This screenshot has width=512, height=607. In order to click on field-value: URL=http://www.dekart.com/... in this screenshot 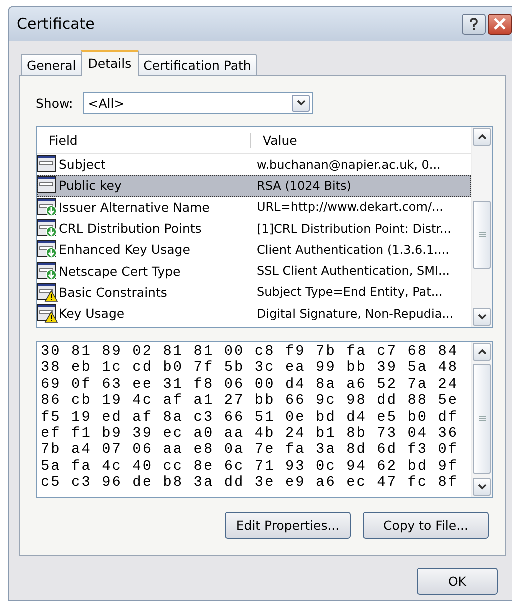, I will do `click(350, 207)`.